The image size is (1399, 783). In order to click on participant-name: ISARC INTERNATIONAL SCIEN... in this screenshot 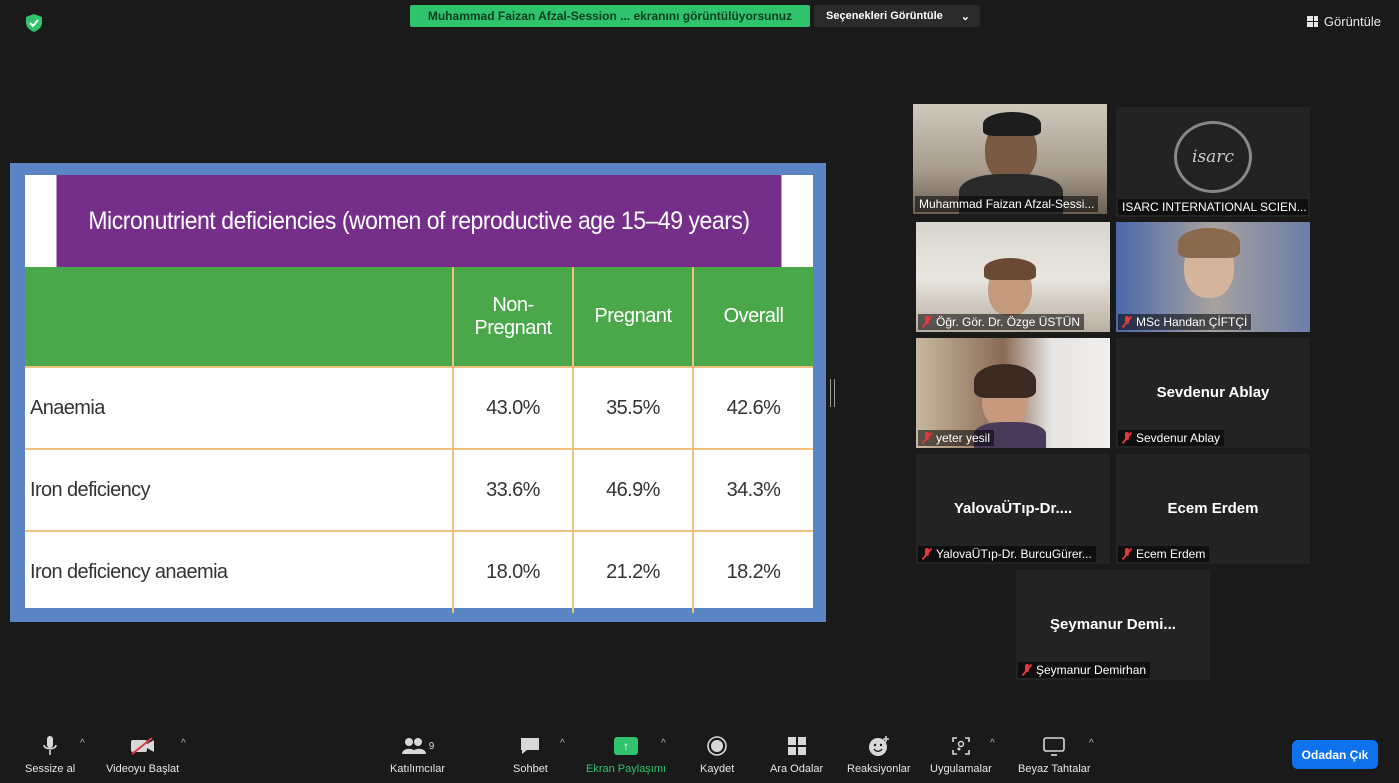, I will do `click(1214, 207)`.